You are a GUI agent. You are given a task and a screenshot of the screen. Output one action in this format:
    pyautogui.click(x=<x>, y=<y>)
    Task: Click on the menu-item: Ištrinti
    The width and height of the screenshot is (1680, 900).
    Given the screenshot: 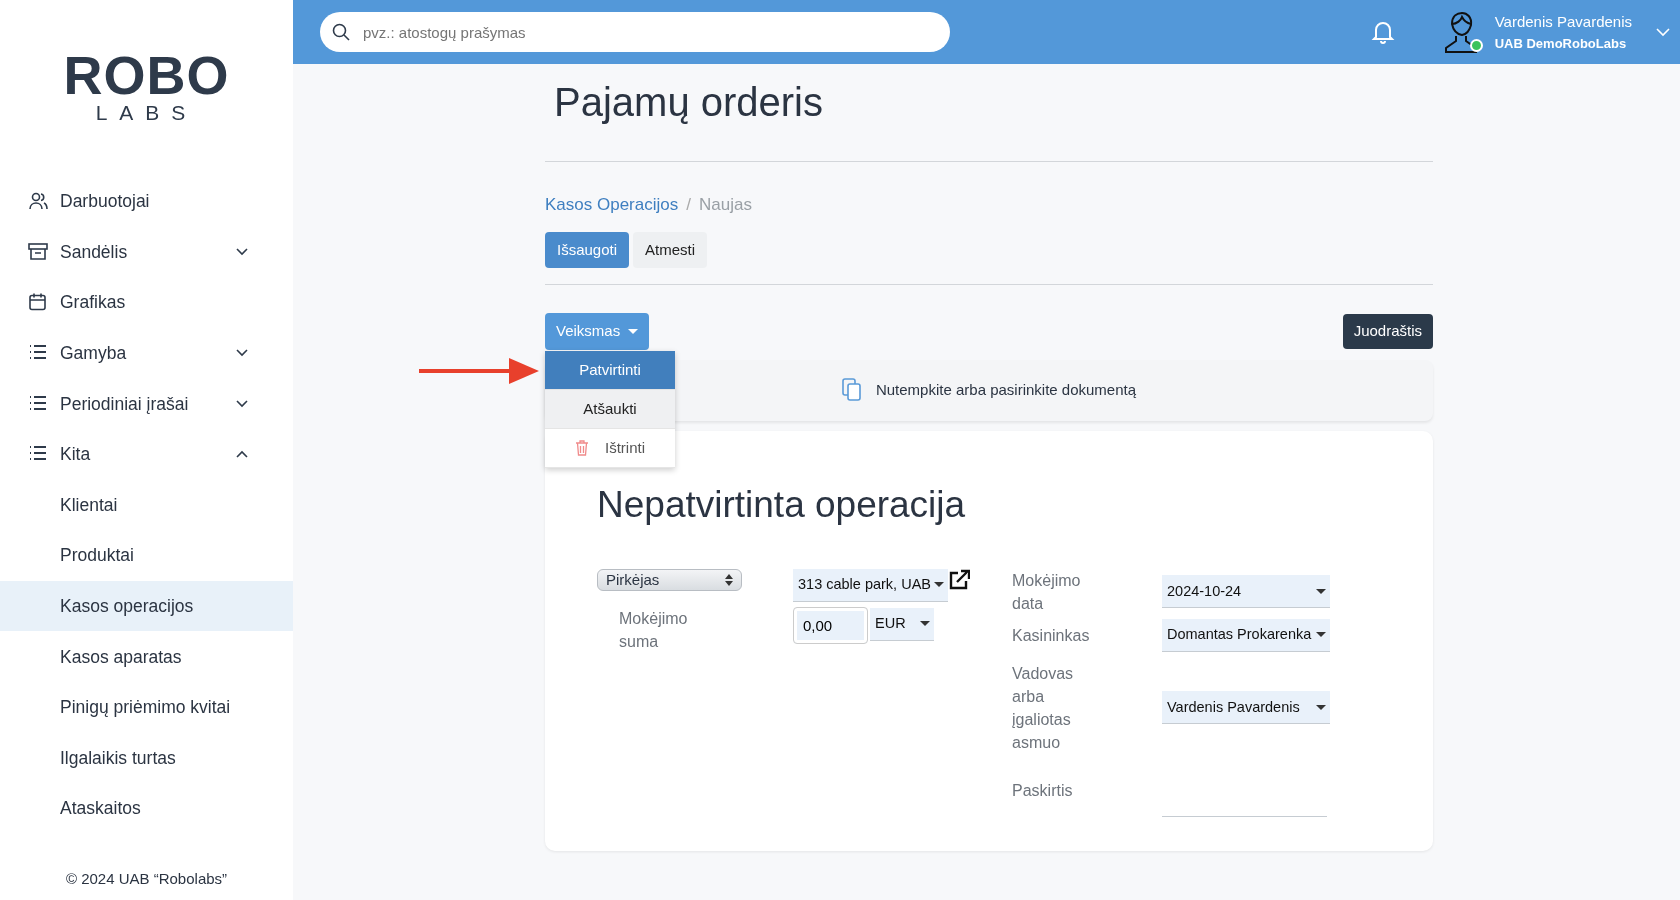 What is the action you would take?
    pyautogui.click(x=610, y=448)
    